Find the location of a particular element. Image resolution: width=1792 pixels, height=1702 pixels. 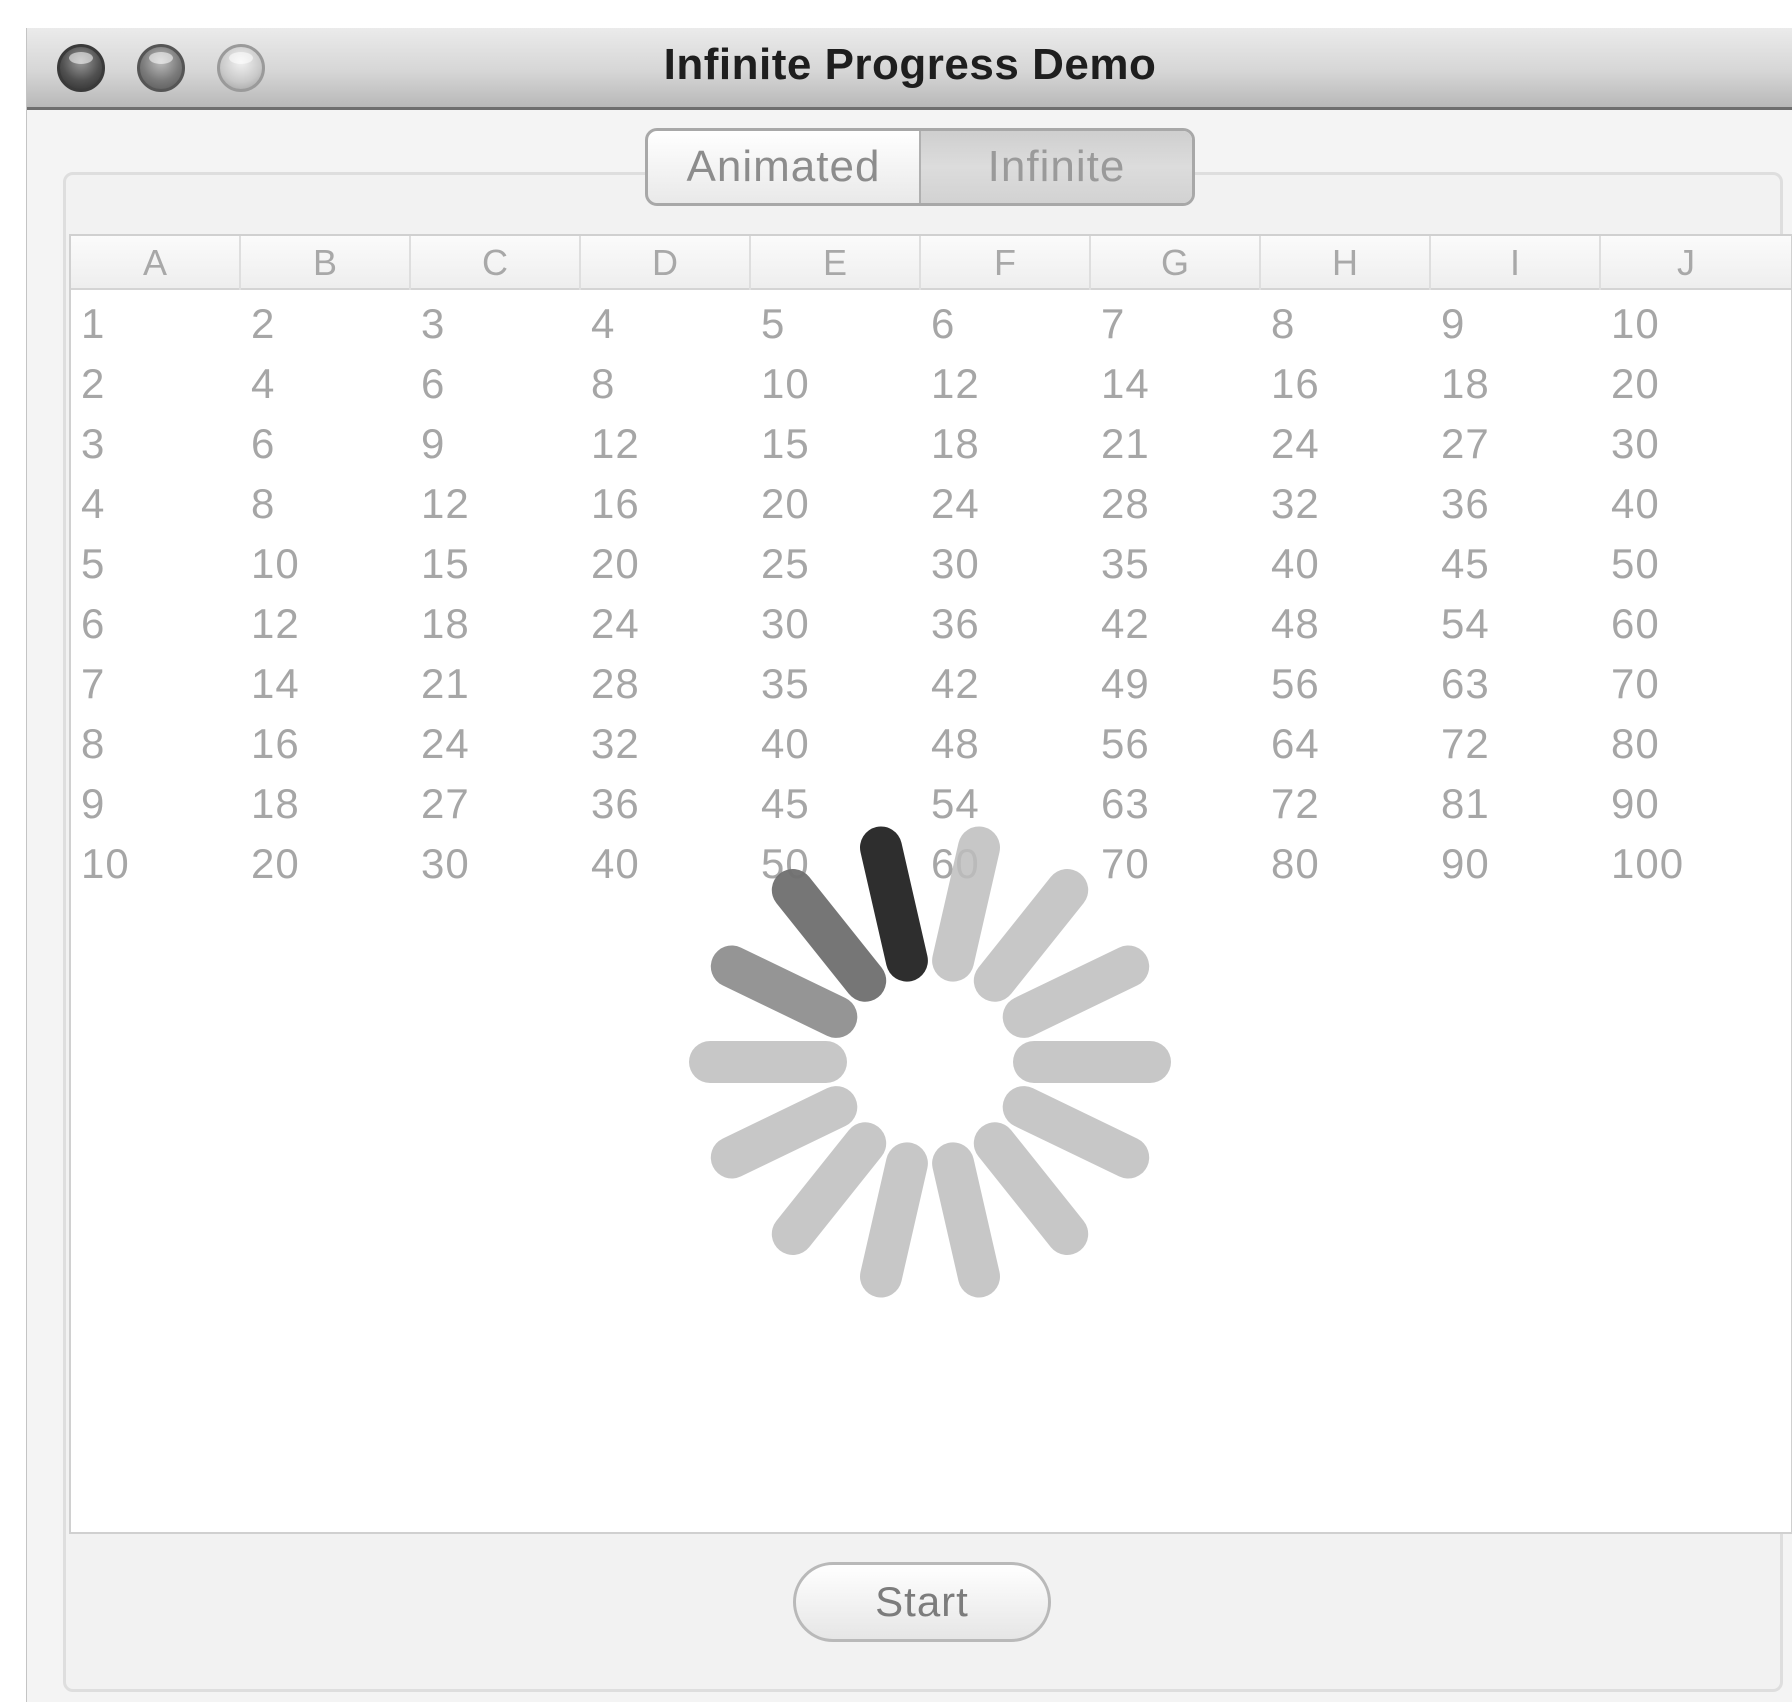

title-bar: Infinite Progress Demo is located at coordinates (909, 69).